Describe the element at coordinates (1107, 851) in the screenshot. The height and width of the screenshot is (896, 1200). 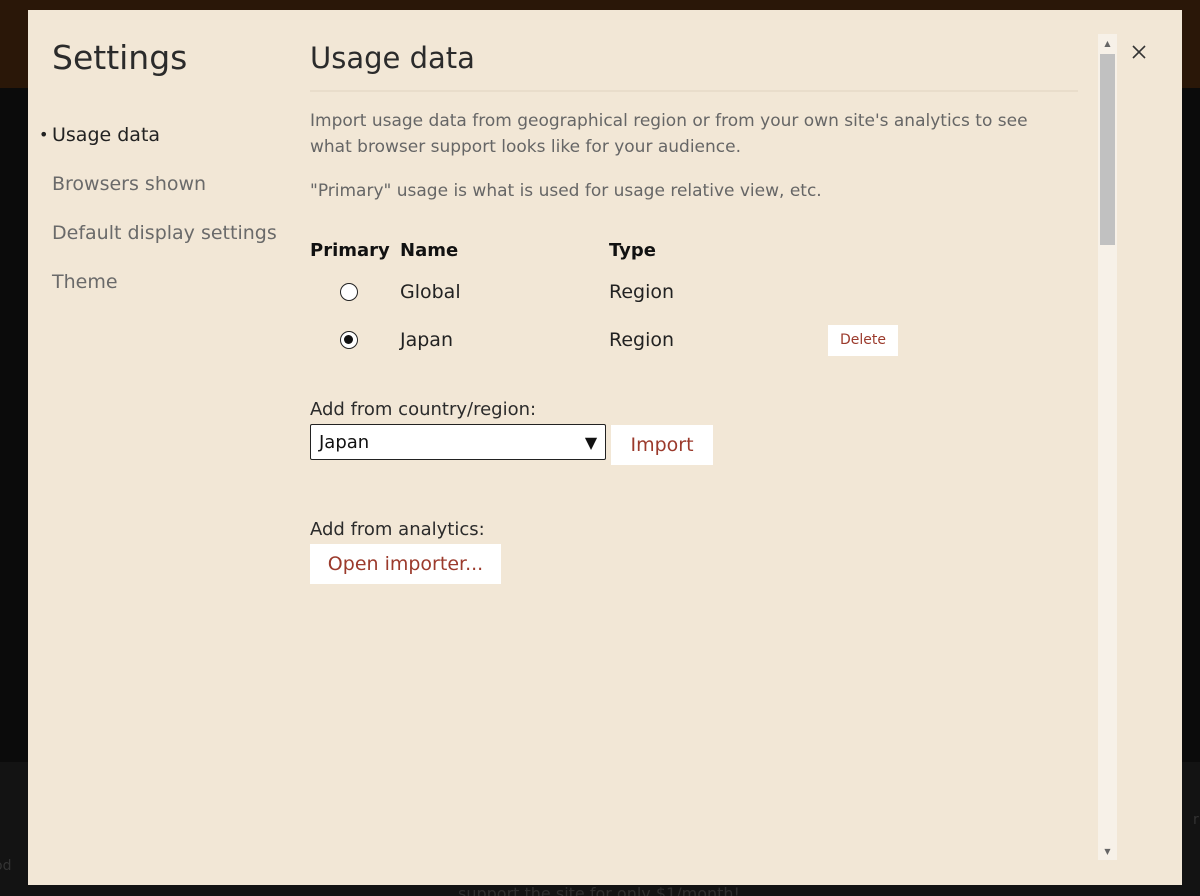
I see `scroll-down-arrow-icon: ▼` at that location.